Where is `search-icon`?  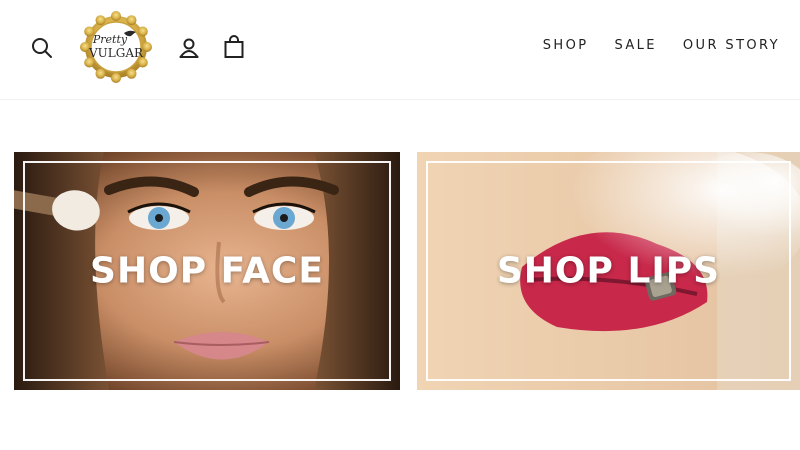 search-icon is located at coordinates (42, 48).